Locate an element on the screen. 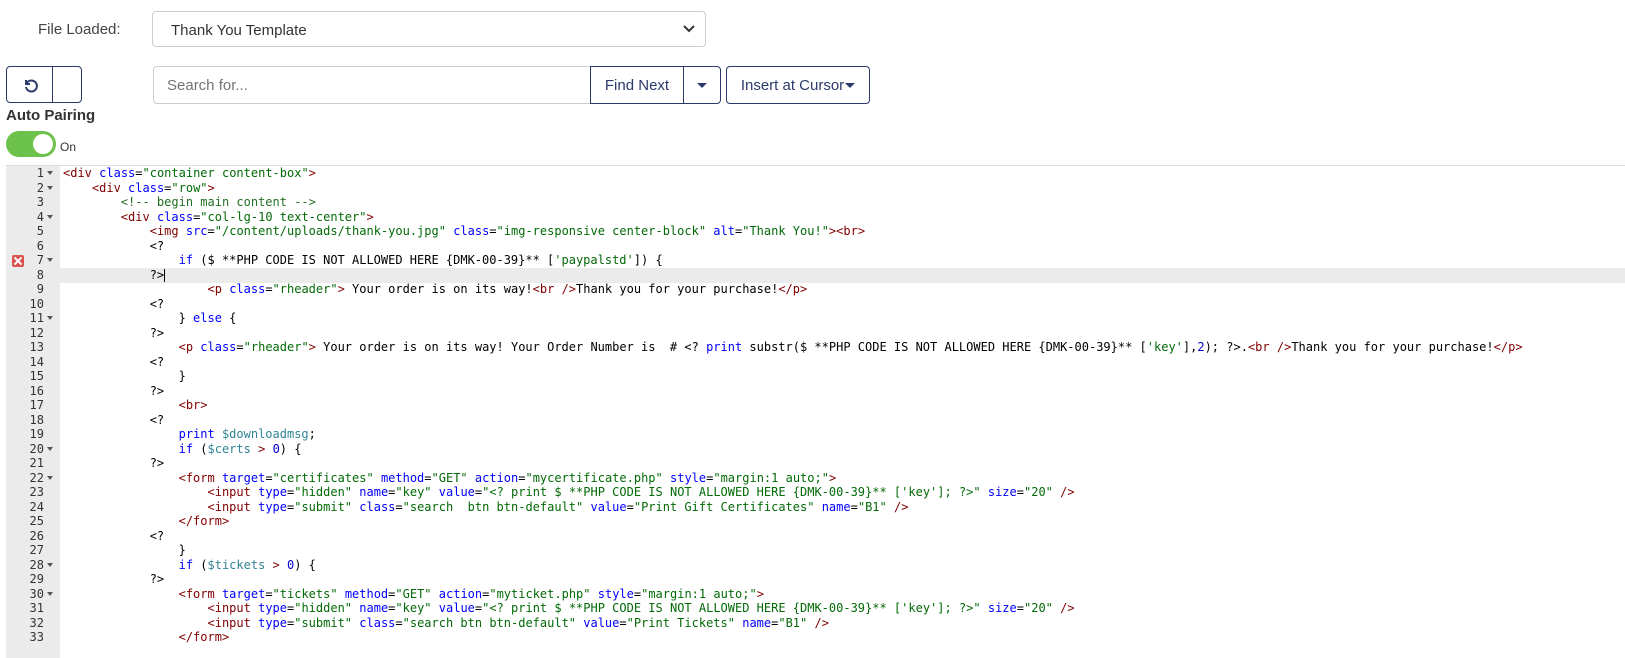 Image resolution: width=1625 pixels, height=658 pixels. undo-button is located at coordinates (30, 84).